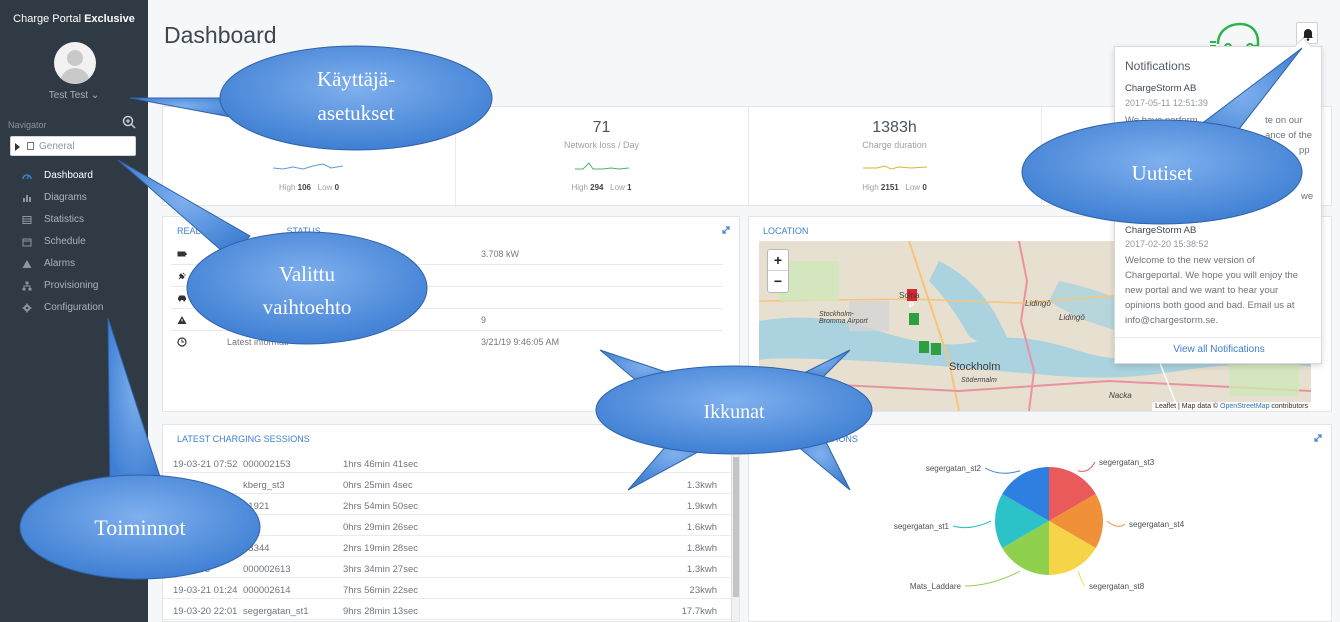 This screenshot has height=622, width=1340. Describe the element at coordinates (450, 527) in the screenshot. I see `table-row: 921 0hrs 29min 26sec 1.6kwh` at that location.